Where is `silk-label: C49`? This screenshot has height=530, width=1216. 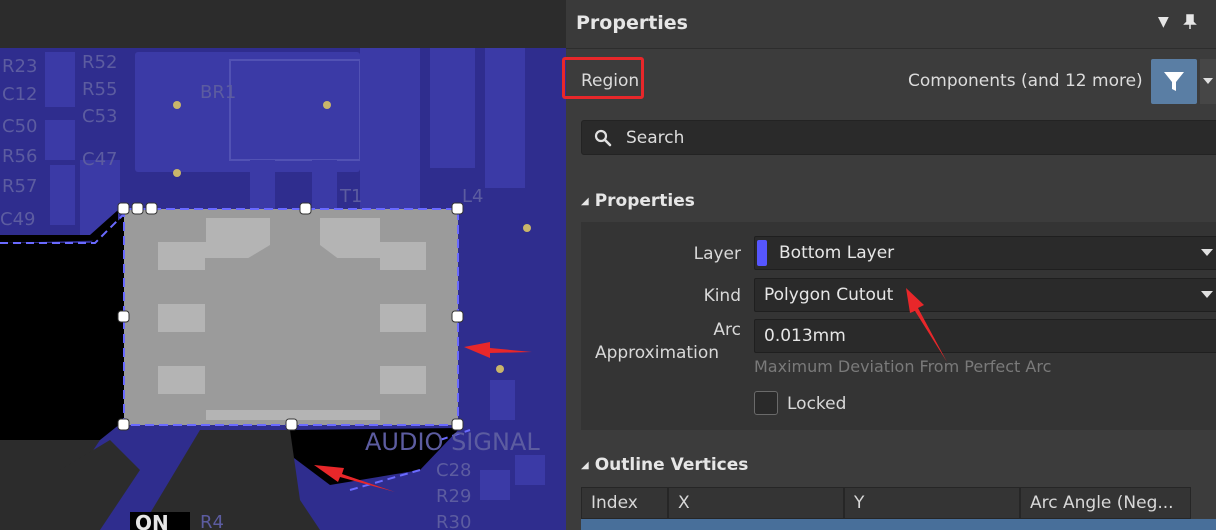
silk-label: C49 is located at coordinates (17, 219).